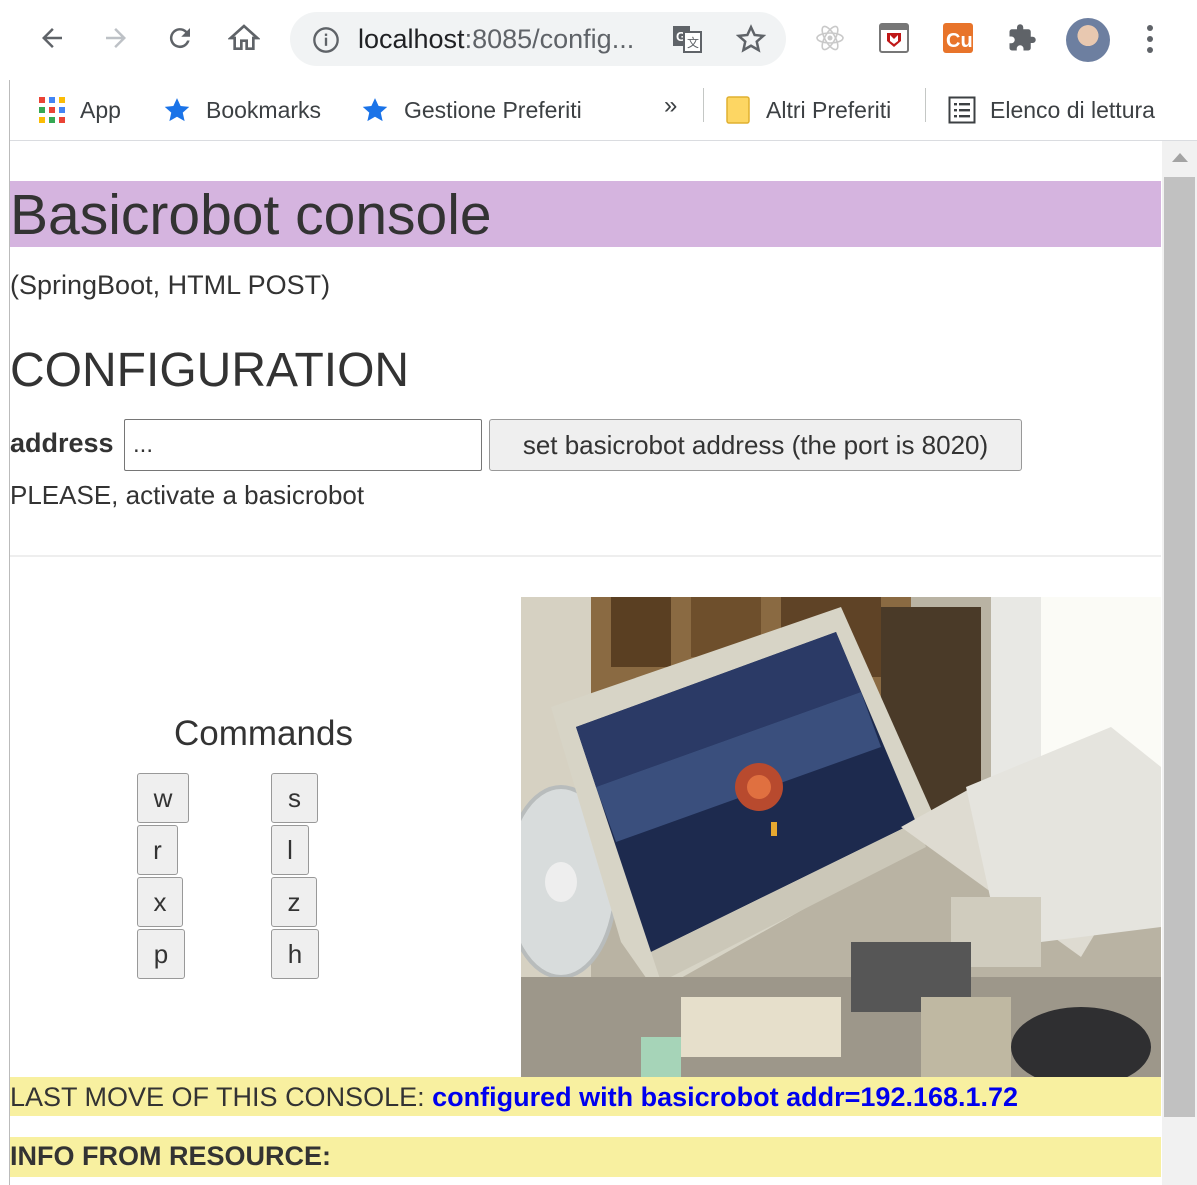 This screenshot has height=1185, width=1197. I want to click on extensions-puzzle-icon, so click(1022, 38).